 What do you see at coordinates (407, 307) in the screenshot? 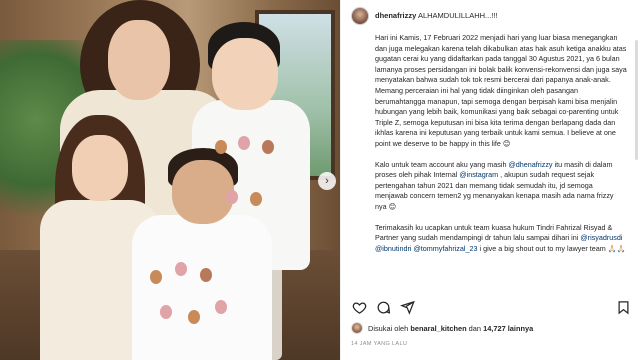
I see `share-icon` at bounding box center [407, 307].